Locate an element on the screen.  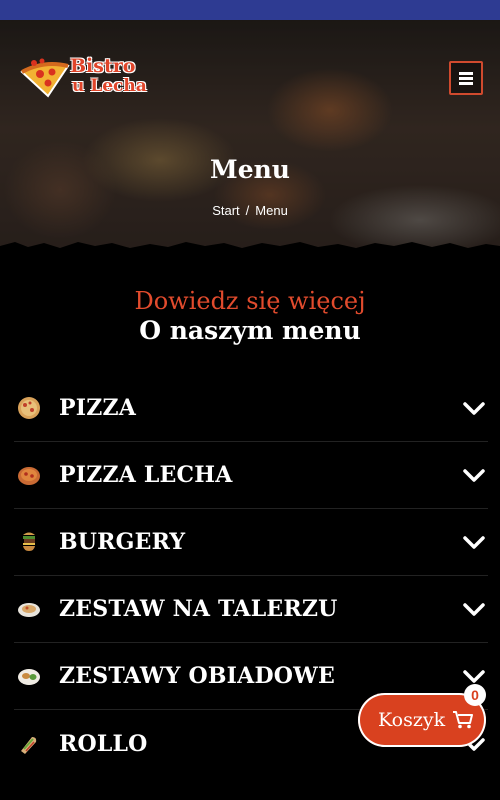
cart-label: Koszyk is located at coordinates (412, 720).